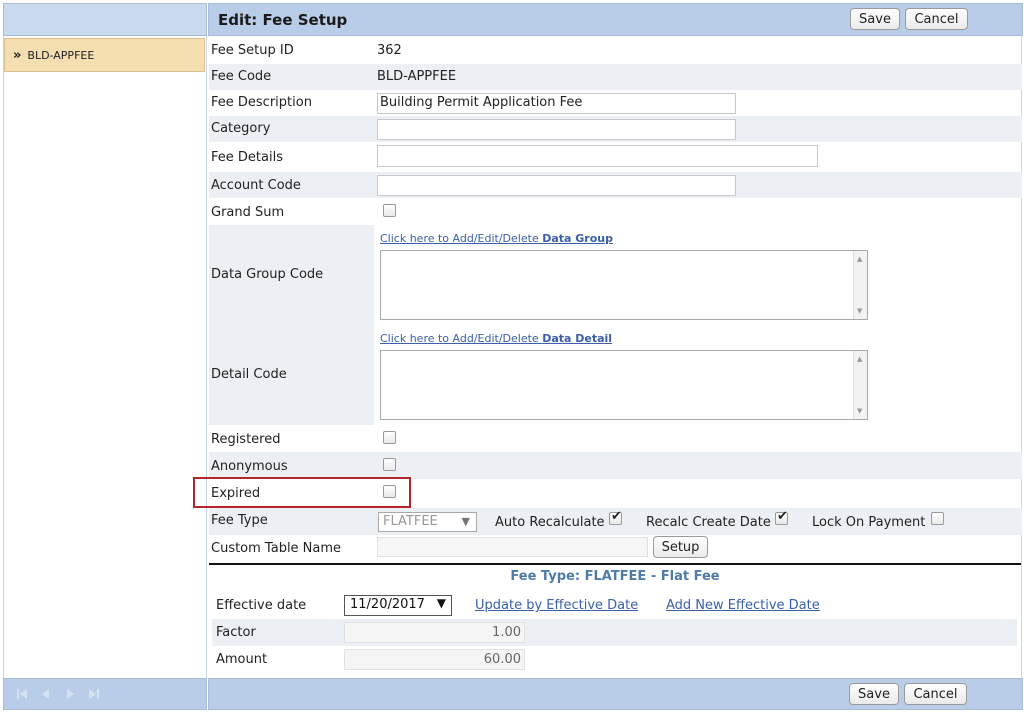  What do you see at coordinates (556, 185) in the screenshot?
I see `account-code-input` at bounding box center [556, 185].